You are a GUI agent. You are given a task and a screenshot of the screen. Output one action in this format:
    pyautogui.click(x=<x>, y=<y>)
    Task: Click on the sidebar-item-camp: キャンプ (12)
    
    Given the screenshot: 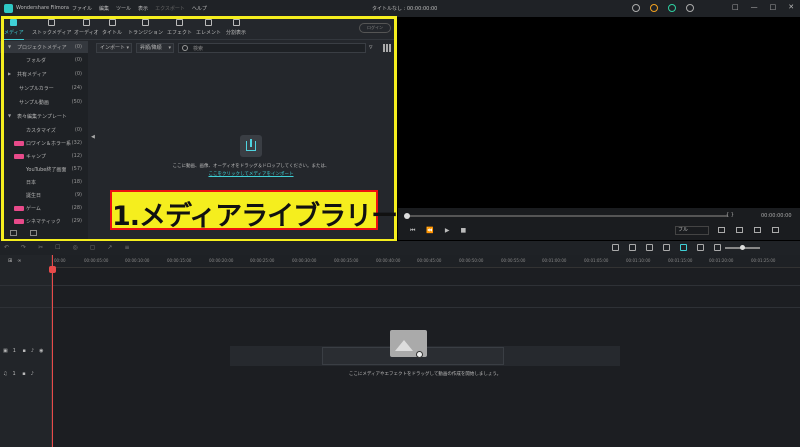 What is the action you would take?
    pyautogui.click(x=44, y=156)
    